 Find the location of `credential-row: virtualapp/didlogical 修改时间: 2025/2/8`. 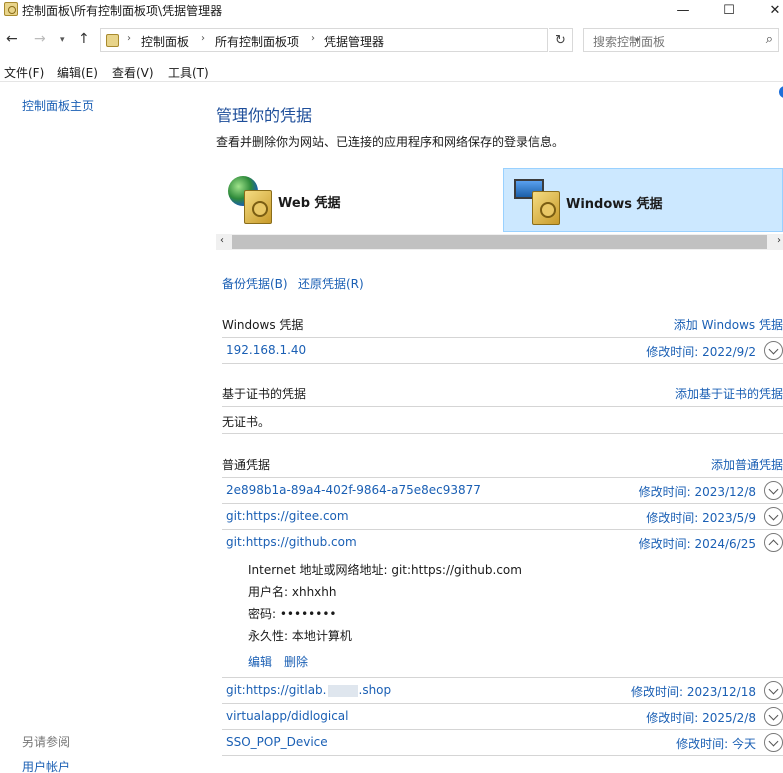

credential-row: virtualapp/didlogical 修改时间: 2025/2/8 is located at coordinates (502, 717).